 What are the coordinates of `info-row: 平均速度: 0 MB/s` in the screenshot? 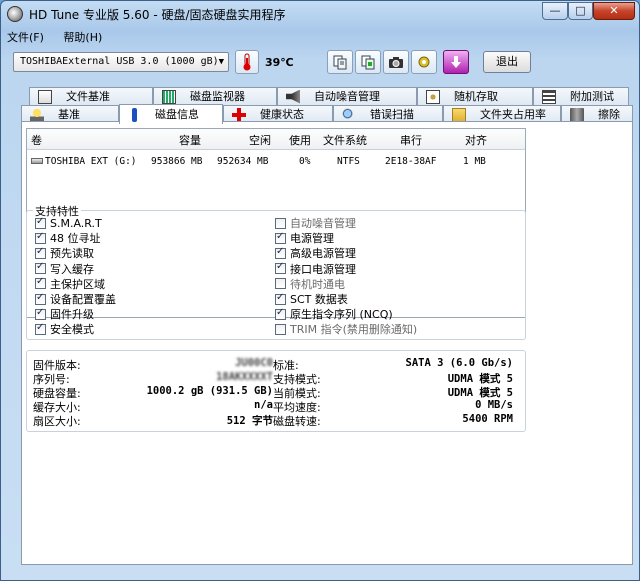 It's located at (393, 406).